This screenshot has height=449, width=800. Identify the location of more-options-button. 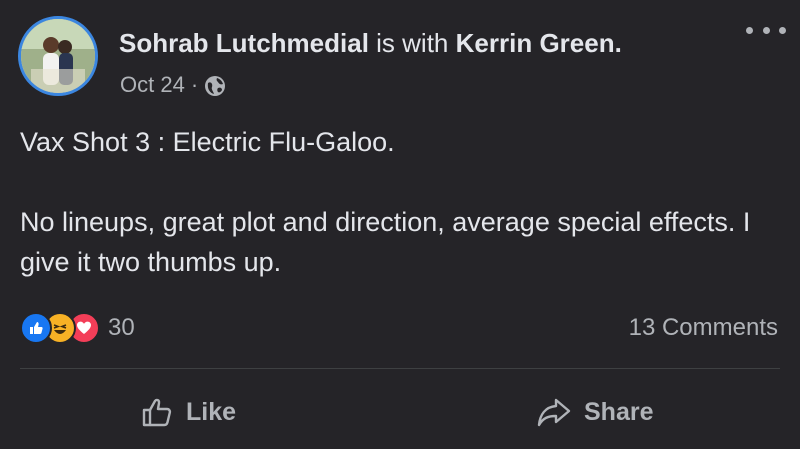
(766, 30).